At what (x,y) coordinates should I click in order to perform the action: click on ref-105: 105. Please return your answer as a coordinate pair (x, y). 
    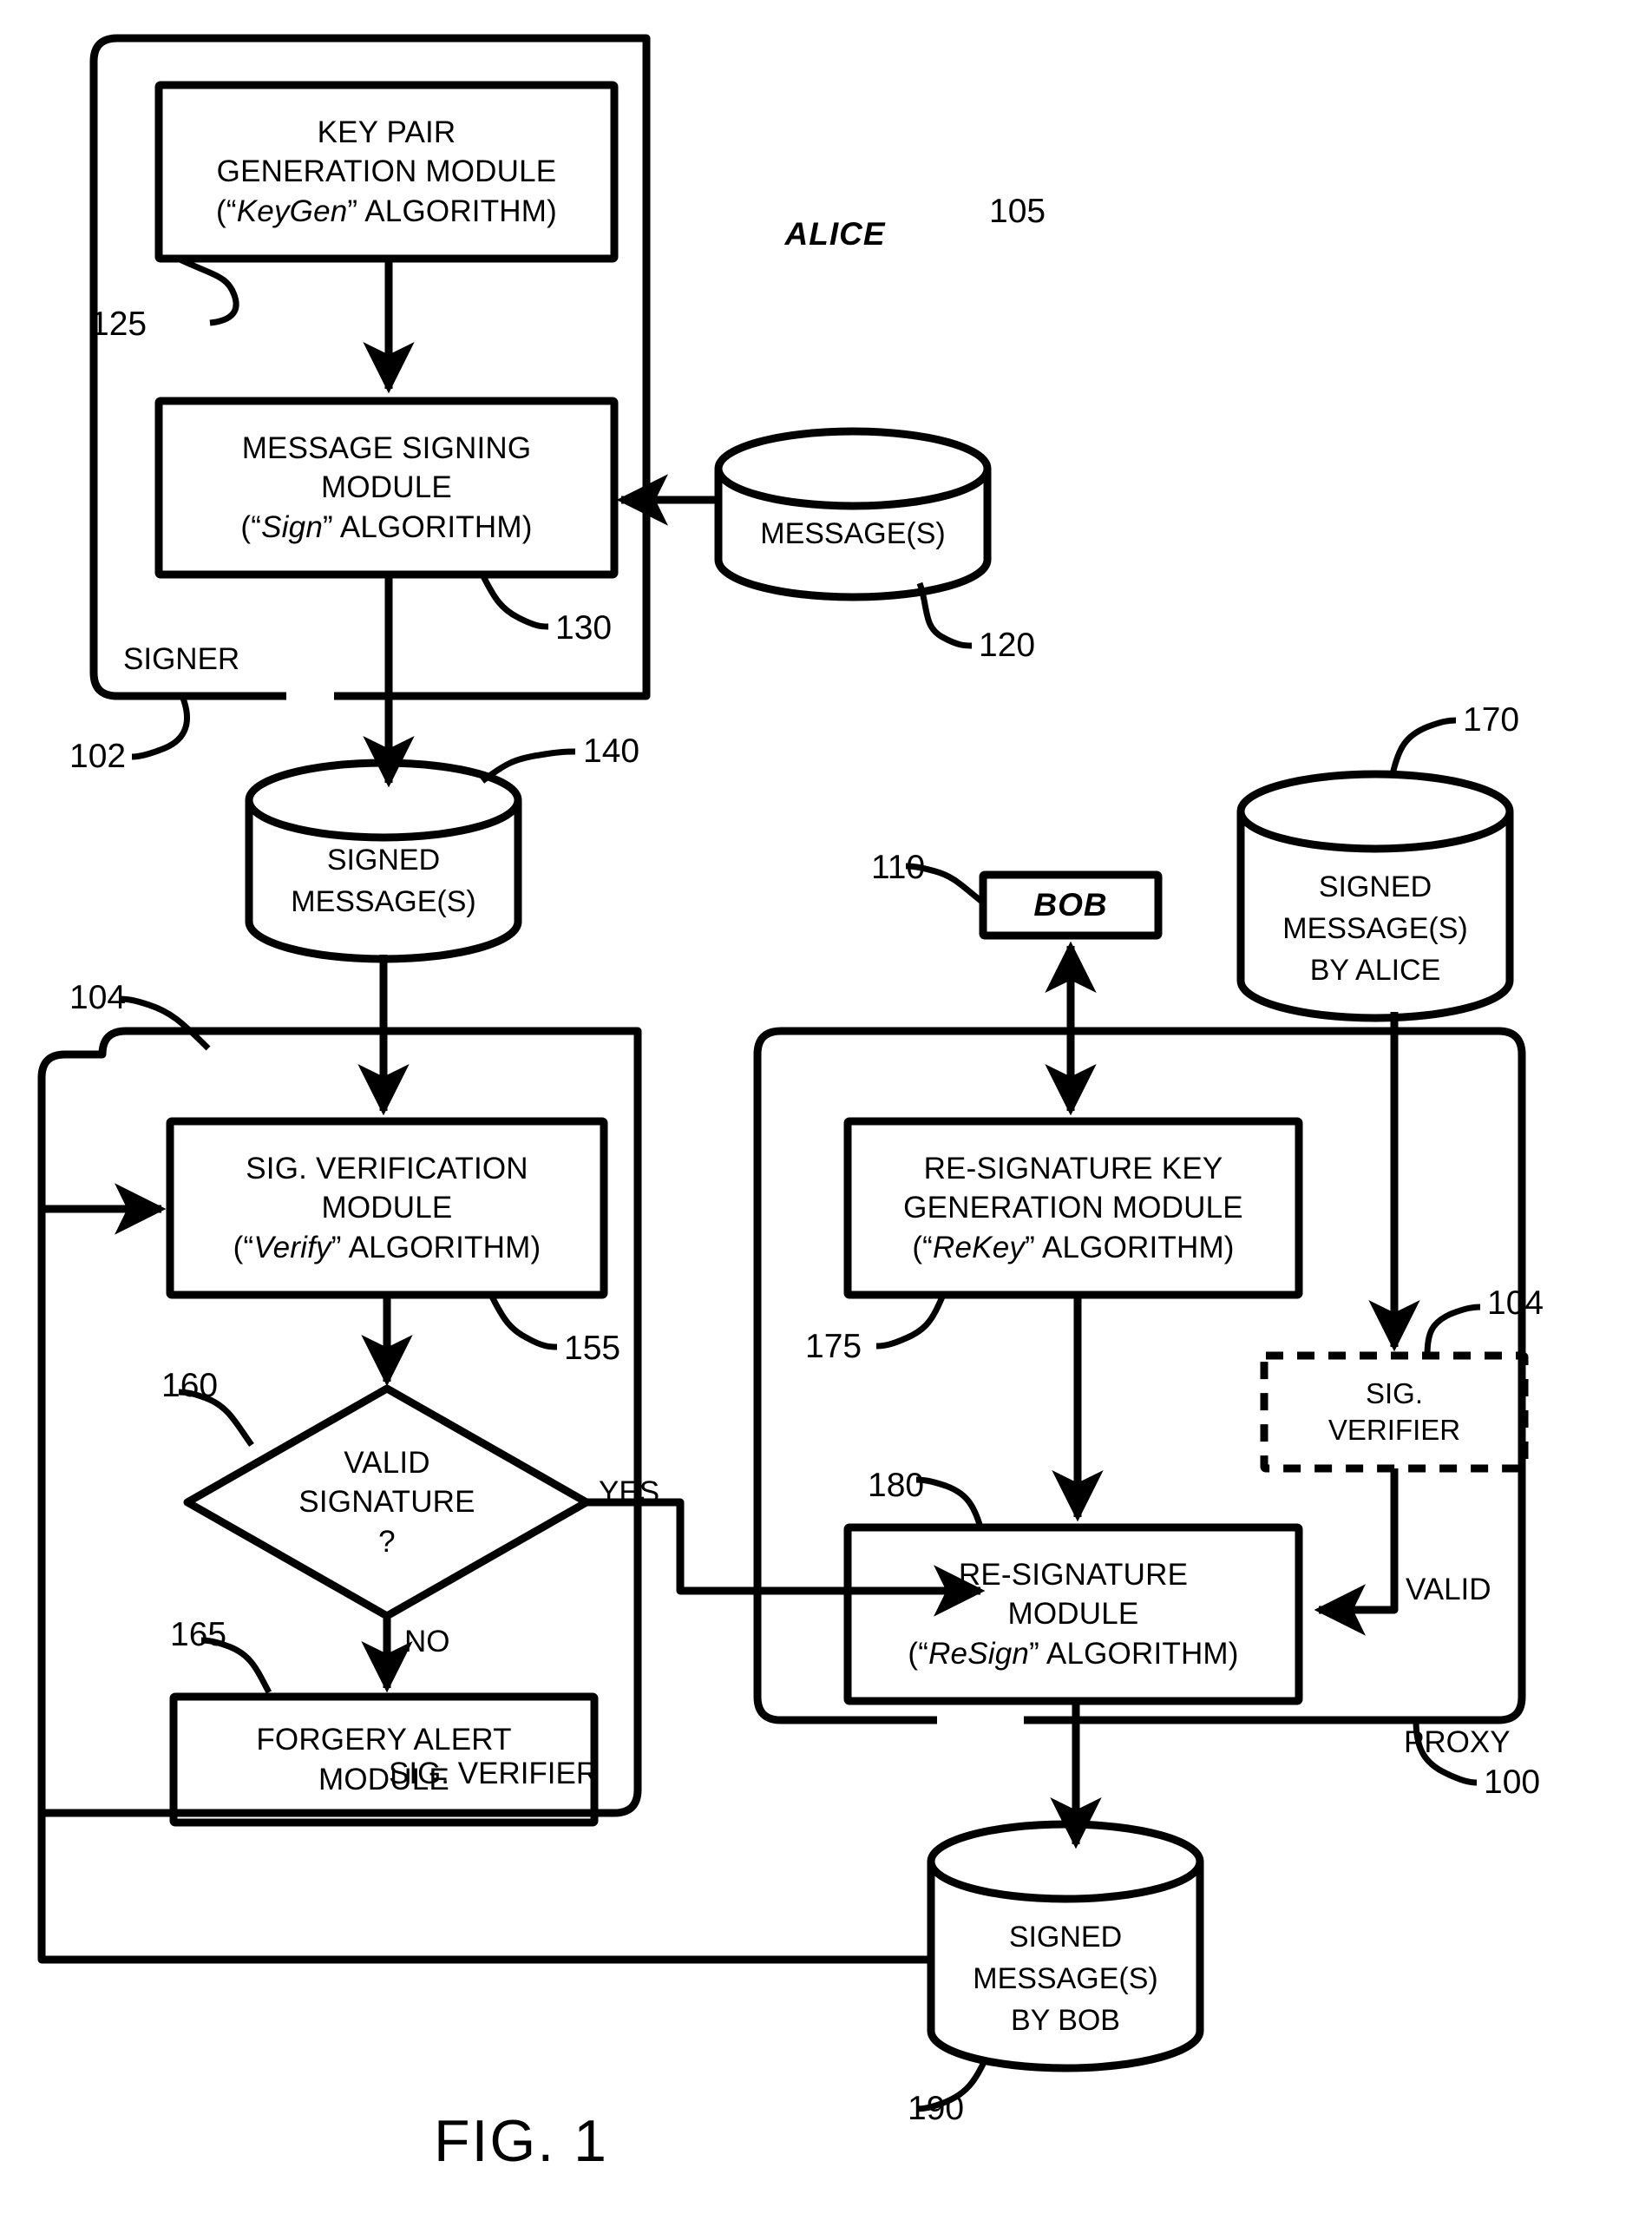
    Looking at the image, I should click on (1018, 211).